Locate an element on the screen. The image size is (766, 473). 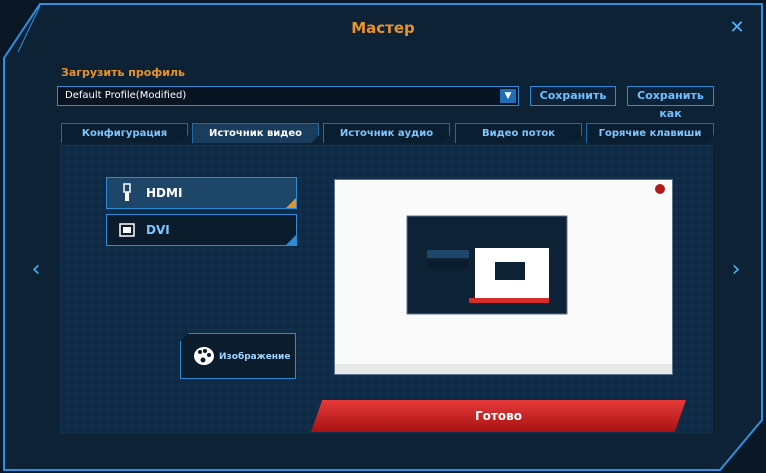
source-label: DVI is located at coordinates (158, 230).